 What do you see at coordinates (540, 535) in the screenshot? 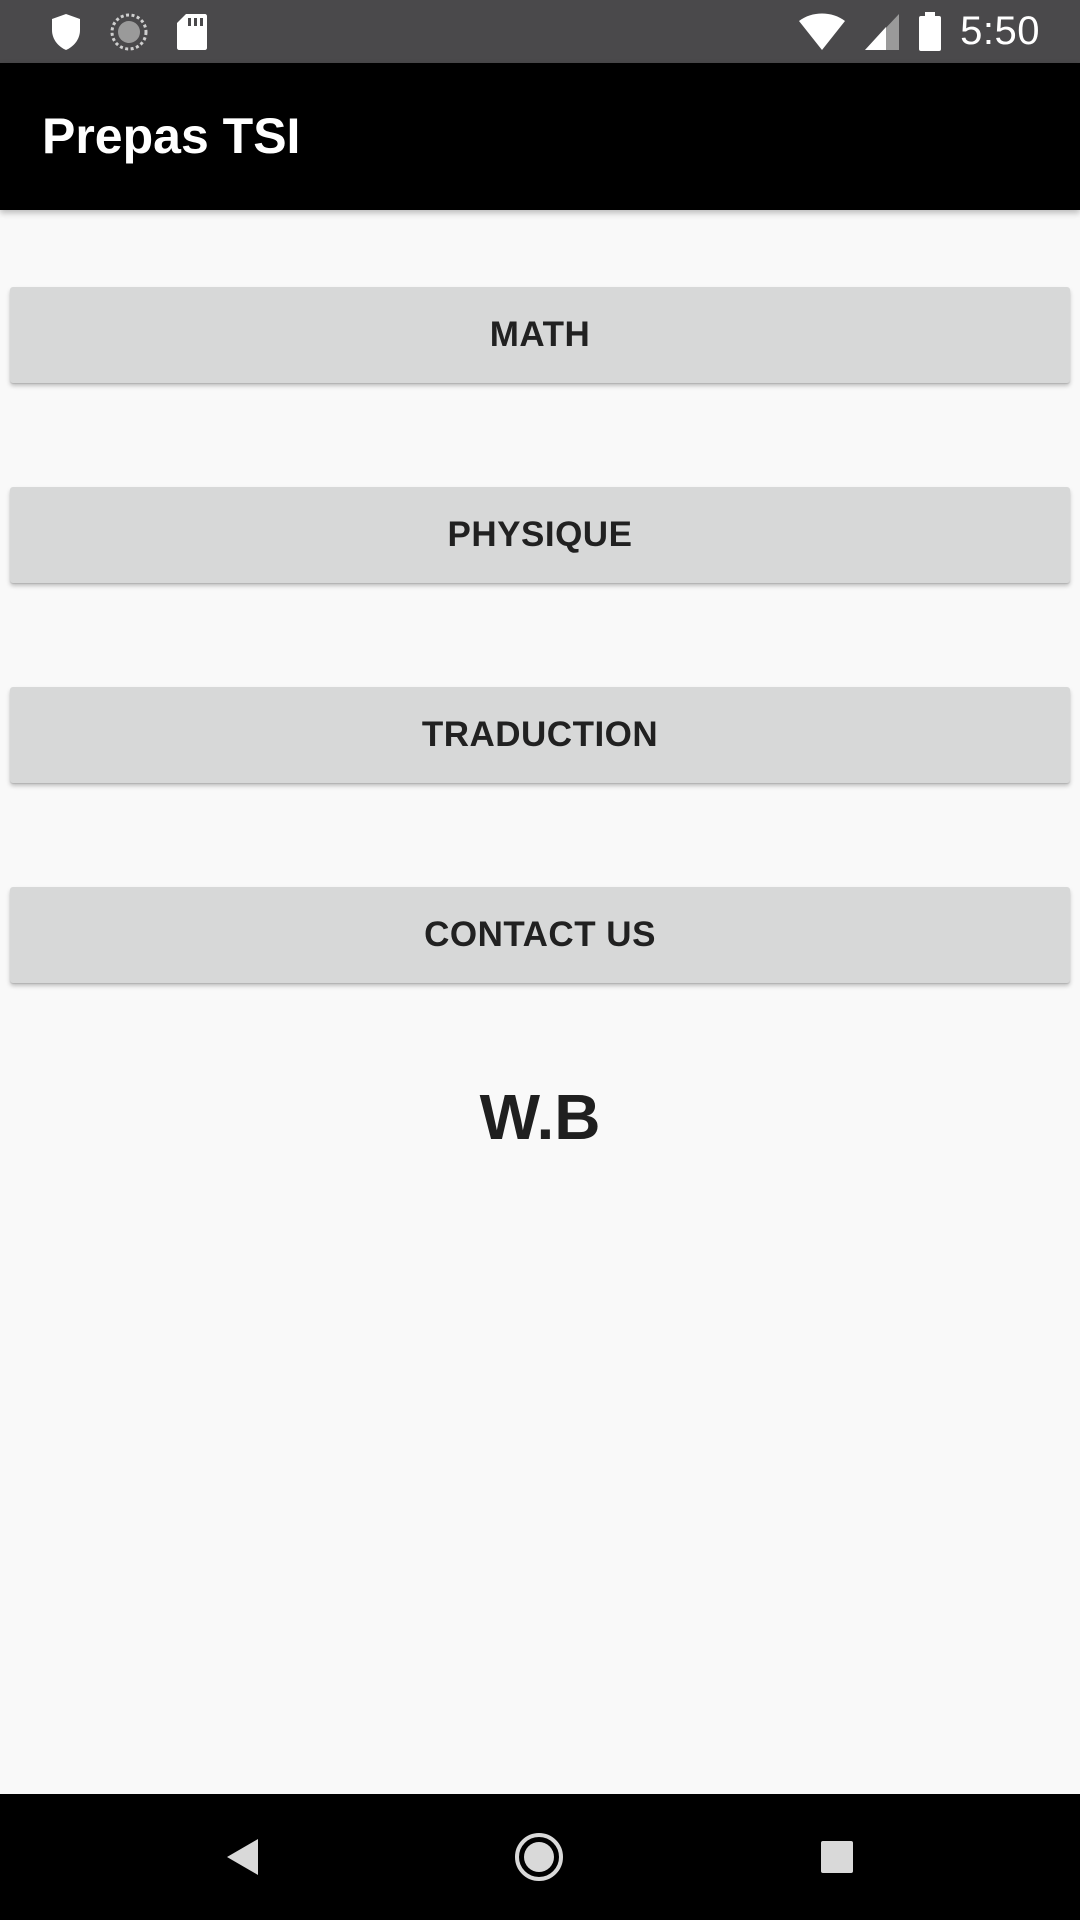
I see `physique-button: PHYSIQUE` at bounding box center [540, 535].